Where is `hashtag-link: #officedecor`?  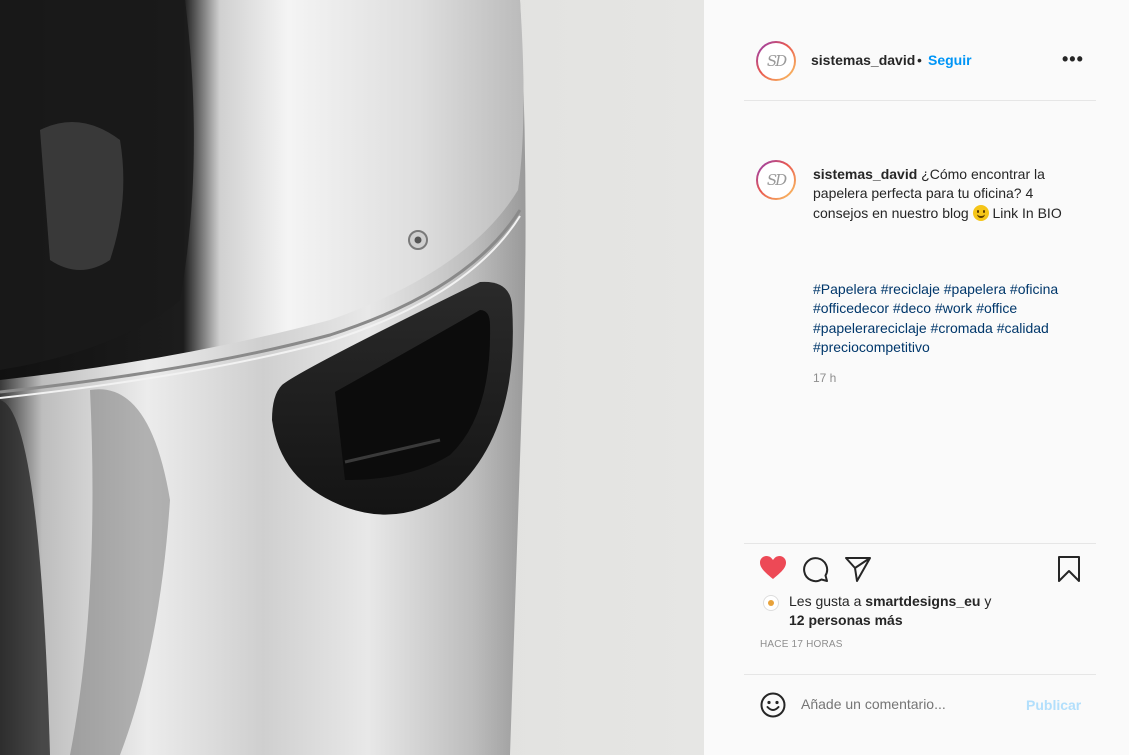 hashtag-link: #officedecor is located at coordinates (851, 308).